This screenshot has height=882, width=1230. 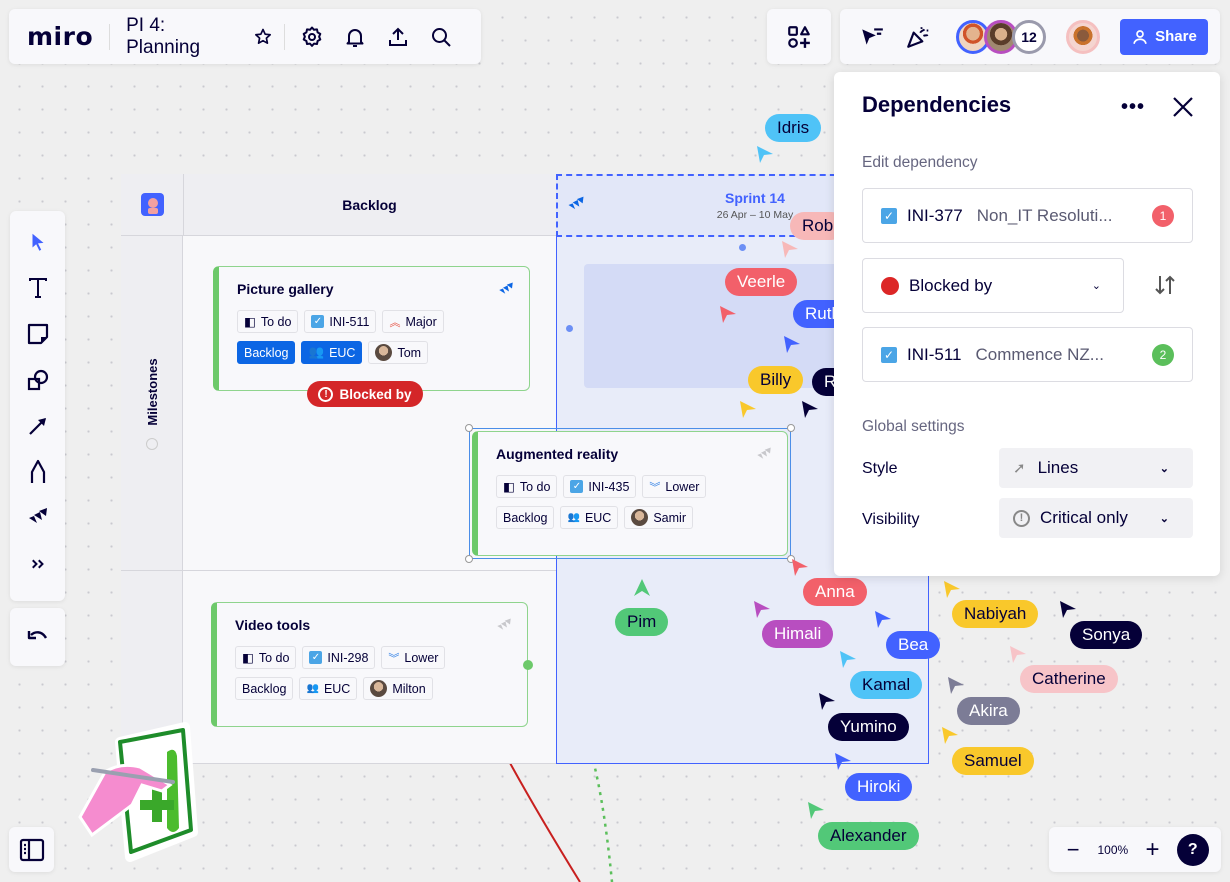 I want to click on chevron-down-icon: ⌄, so click(x=1164, y=468).